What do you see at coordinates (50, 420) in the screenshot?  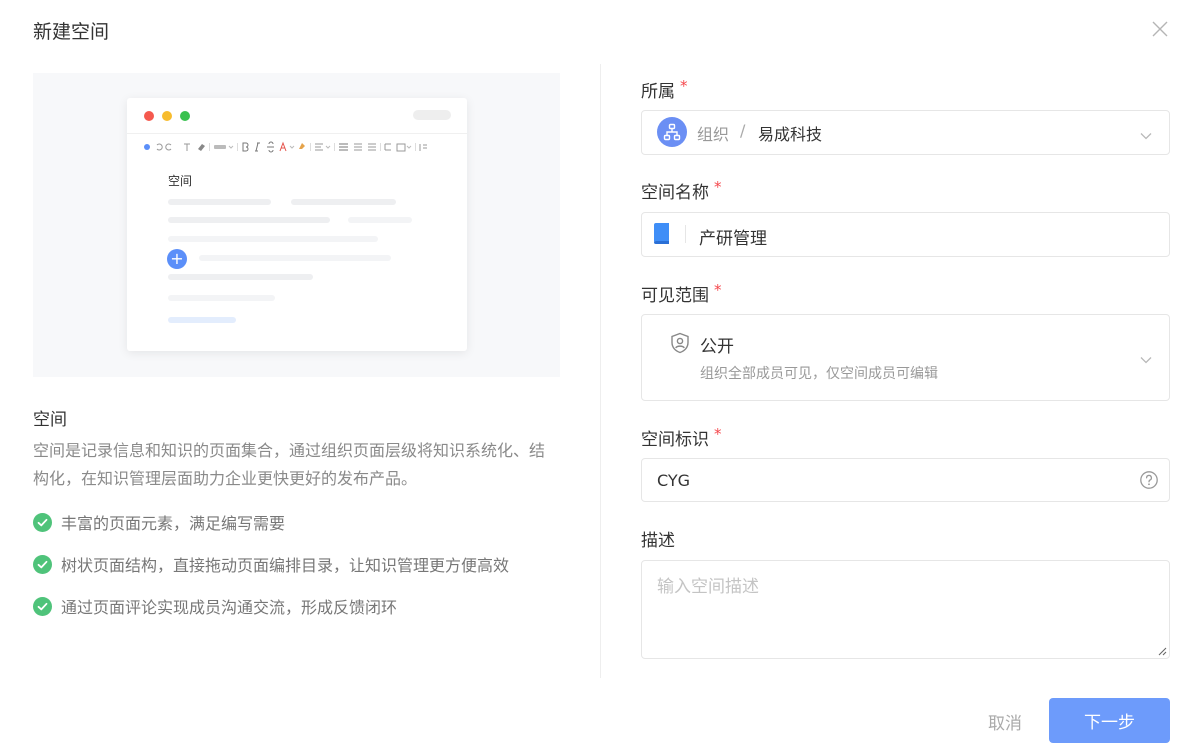 I see `space-info-title: 空间` at bounding box center [50, 420].